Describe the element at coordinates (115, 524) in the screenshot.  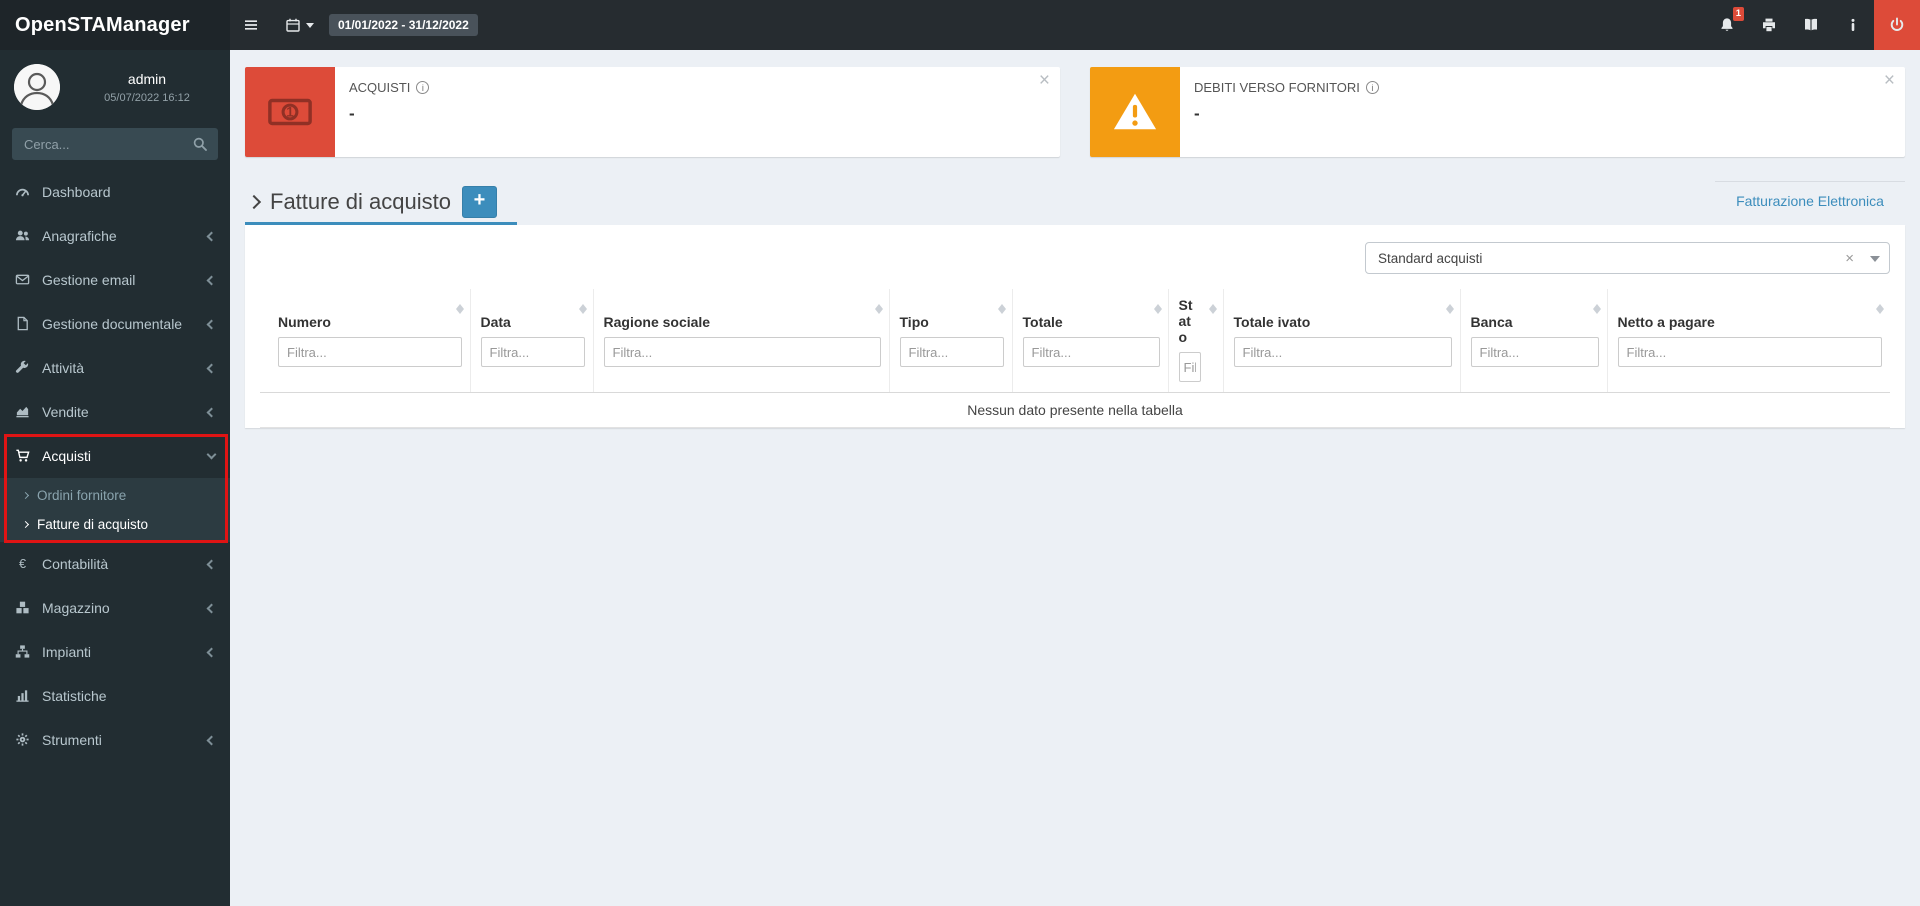
I see `sidebar-item-fatture-di-acquisto: Fatture di acquisto` at that location.